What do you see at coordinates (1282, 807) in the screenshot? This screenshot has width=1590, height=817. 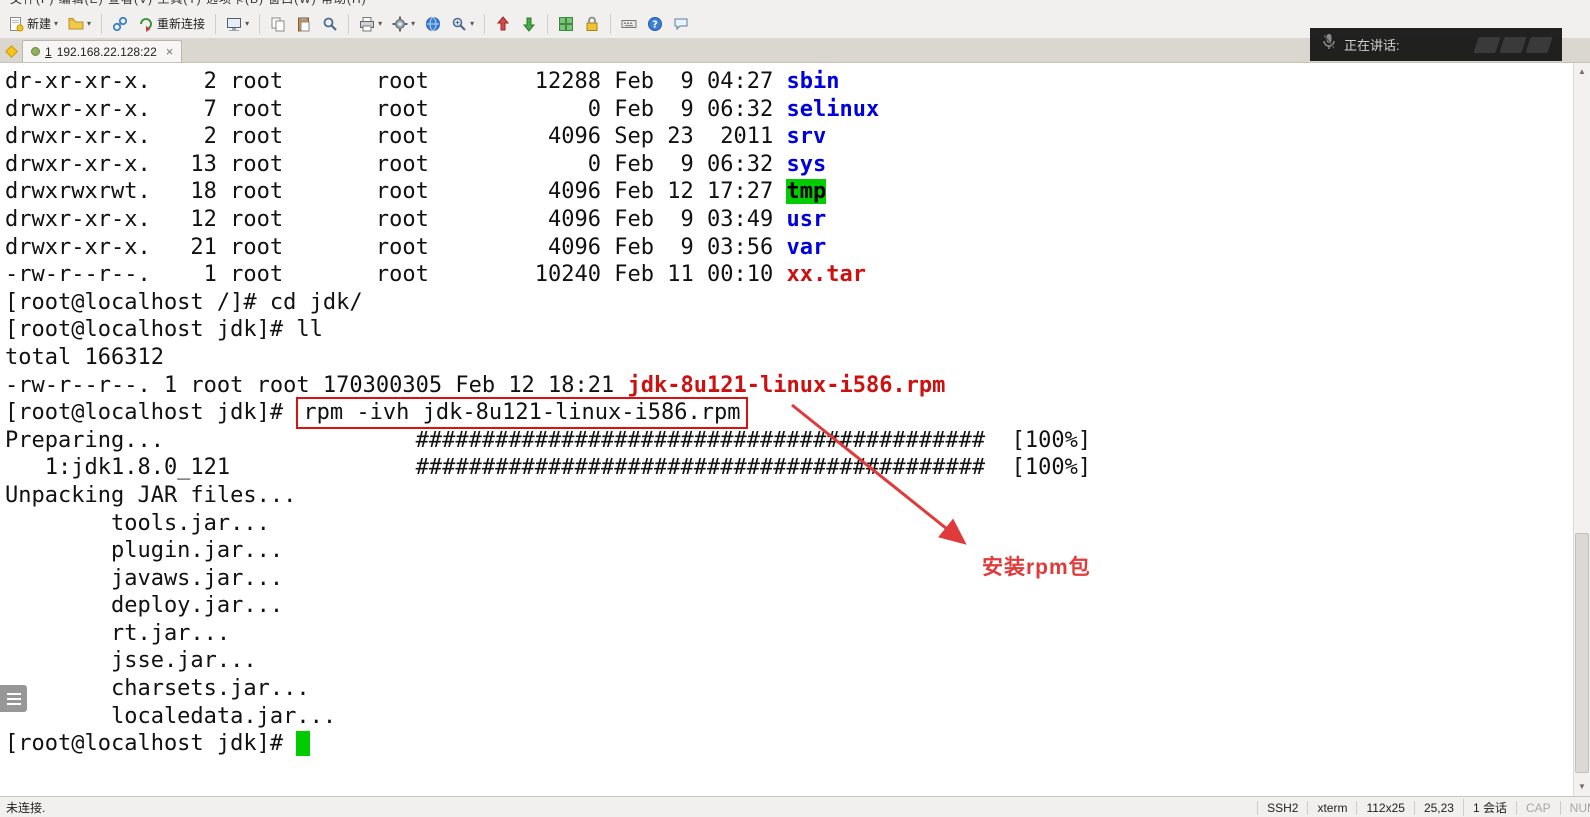 I see `protocol-indicator: SSH2` at bounding box center [1282, 807].